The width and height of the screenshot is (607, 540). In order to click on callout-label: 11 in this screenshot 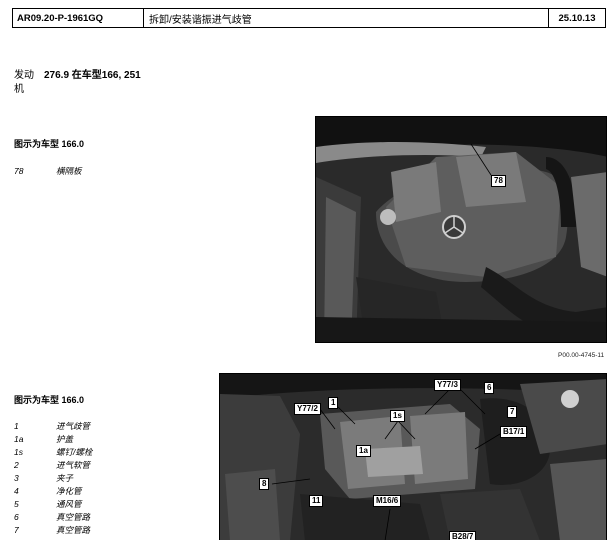, I will do `click(316, 501)`.